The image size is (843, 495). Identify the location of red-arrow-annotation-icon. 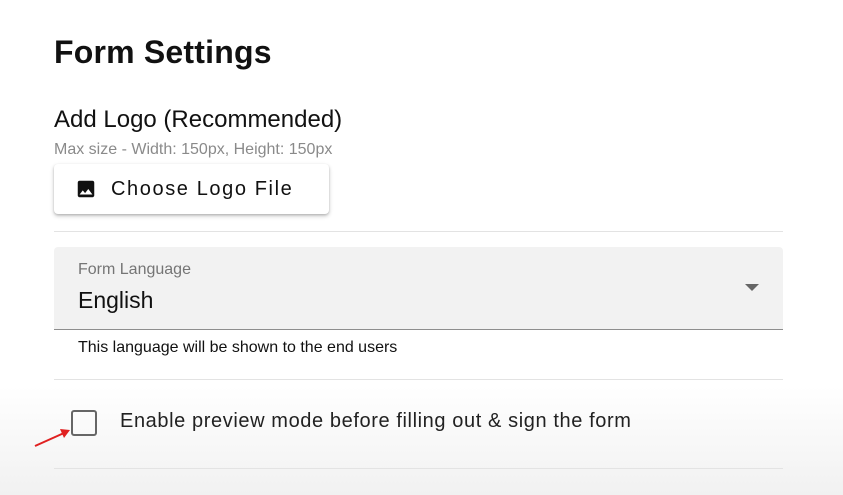
(52, 438).